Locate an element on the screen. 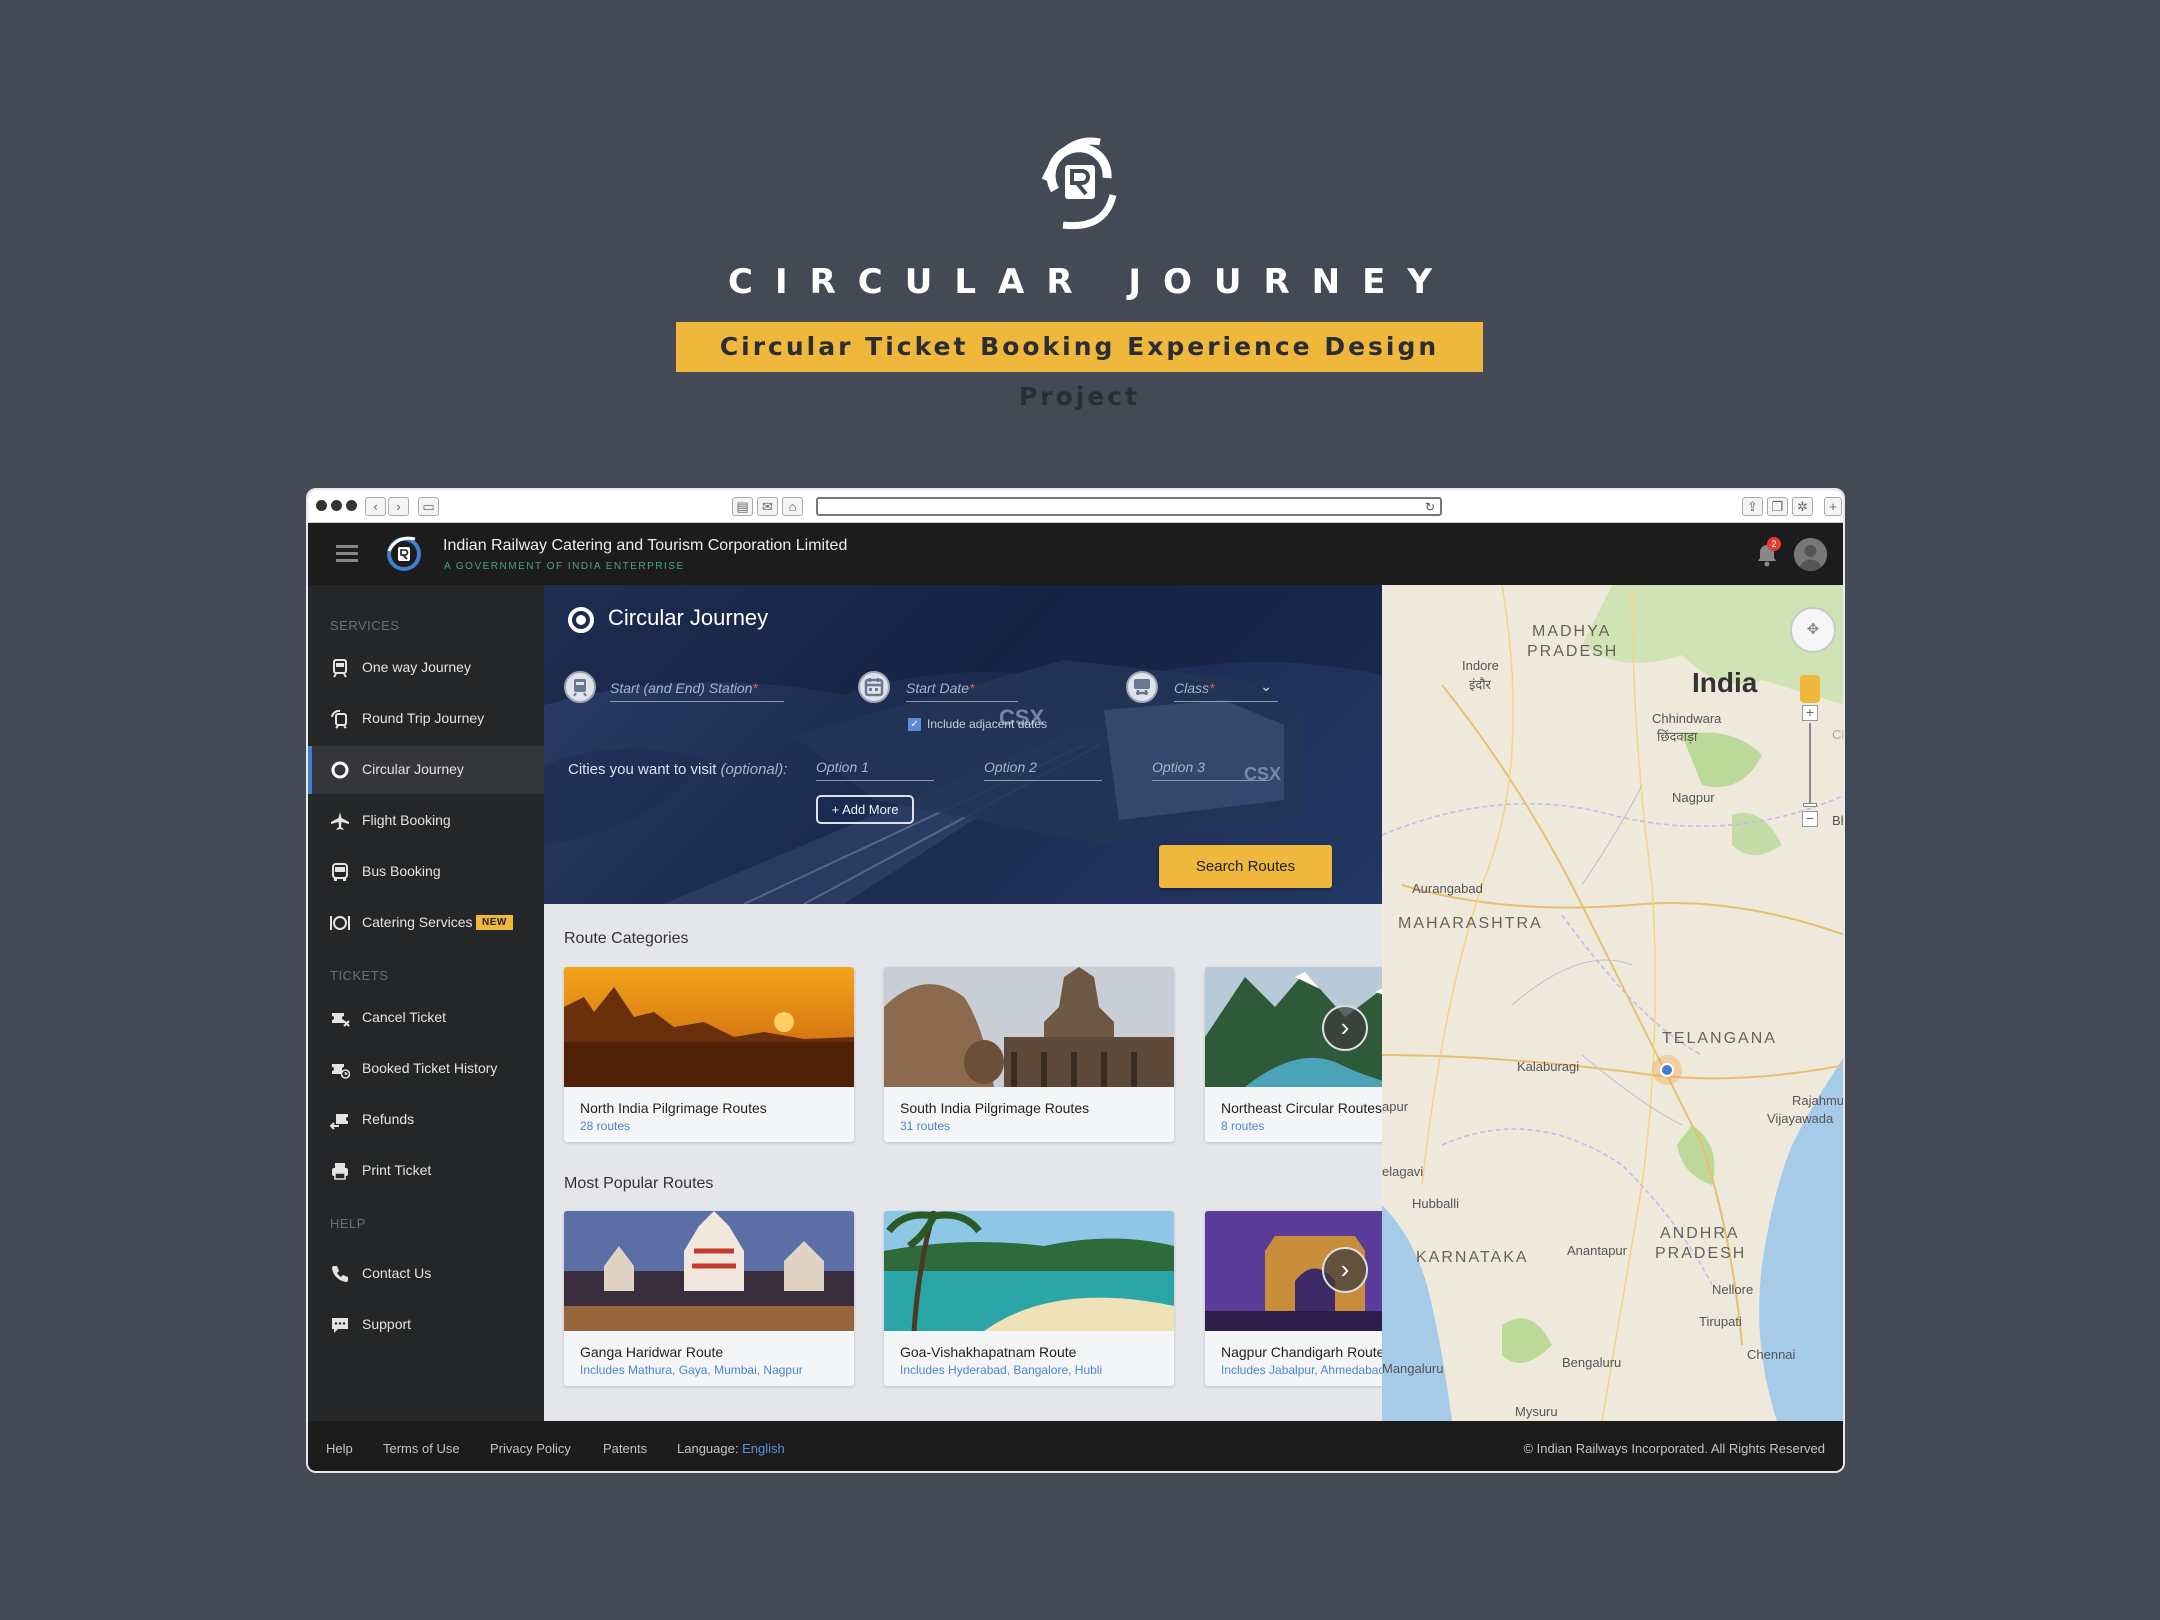 This screenshot has width=2160, height=1620. bus-icon is located at coordinates (340, 872).